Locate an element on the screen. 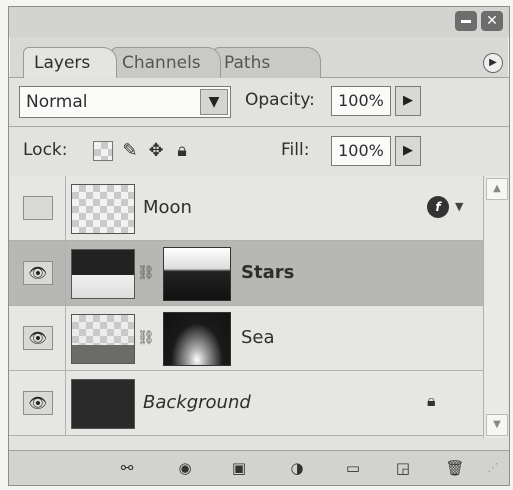 This screenshot has width=513, height=490. opacity-slider-button: ▶ is located at coordinates (408, 101).